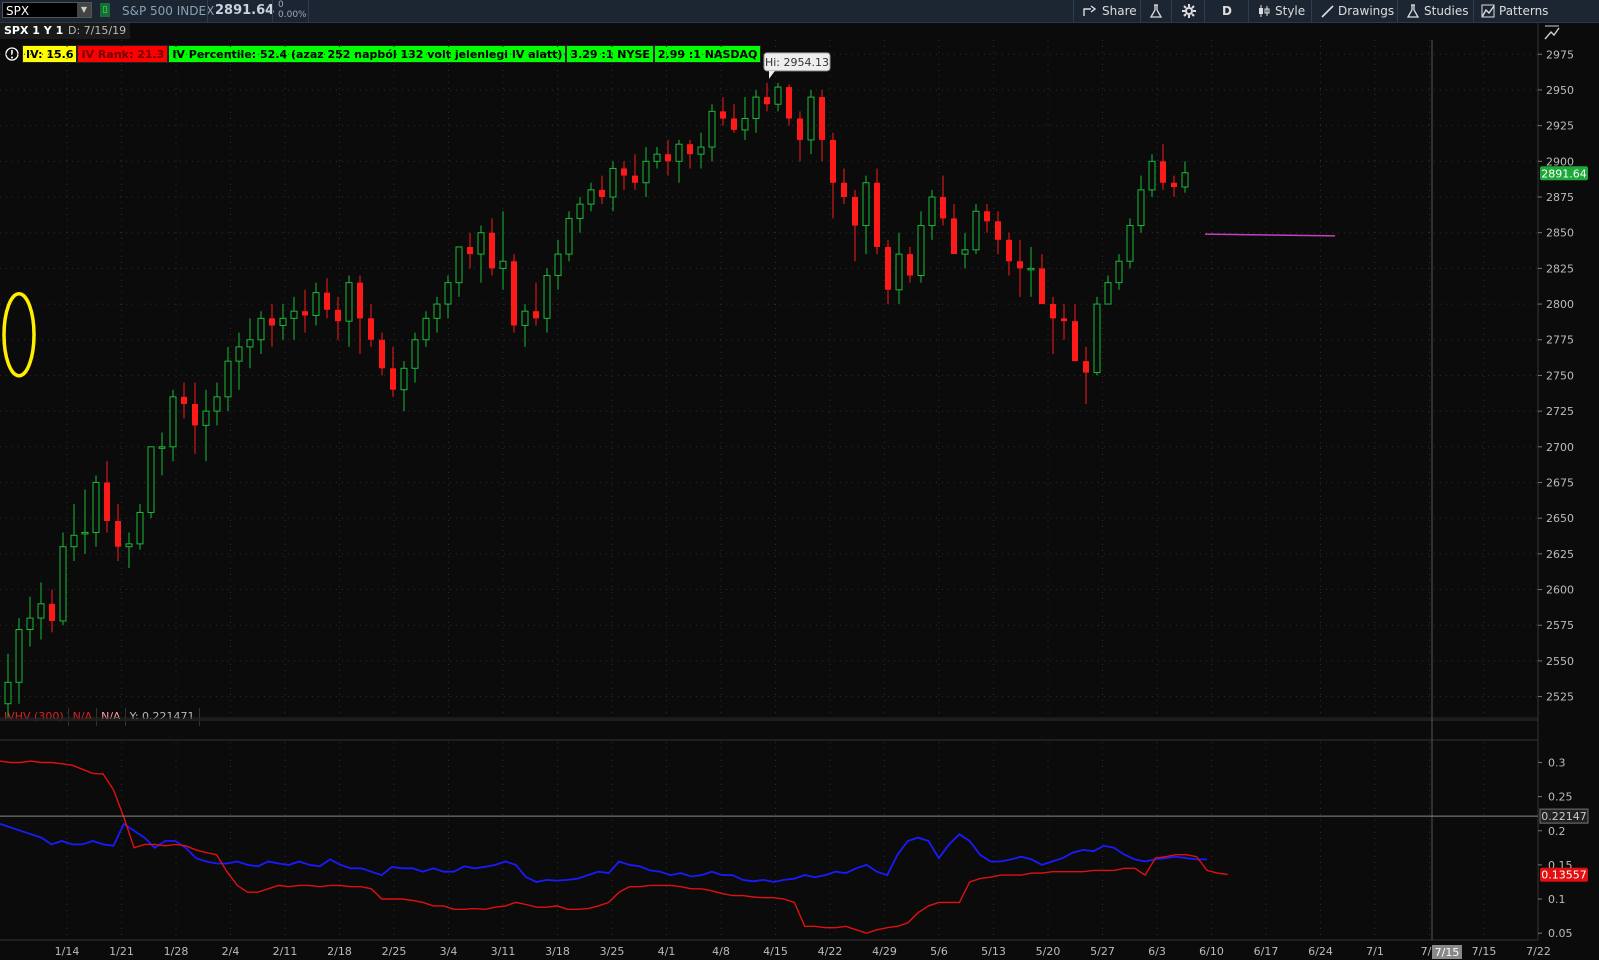 The width and height of the screenshot is (1599, 960). I want to click on share-label: Share, so click(1119, 11).